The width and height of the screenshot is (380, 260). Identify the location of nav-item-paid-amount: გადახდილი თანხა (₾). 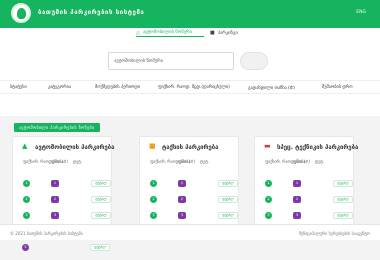
(271, 88).